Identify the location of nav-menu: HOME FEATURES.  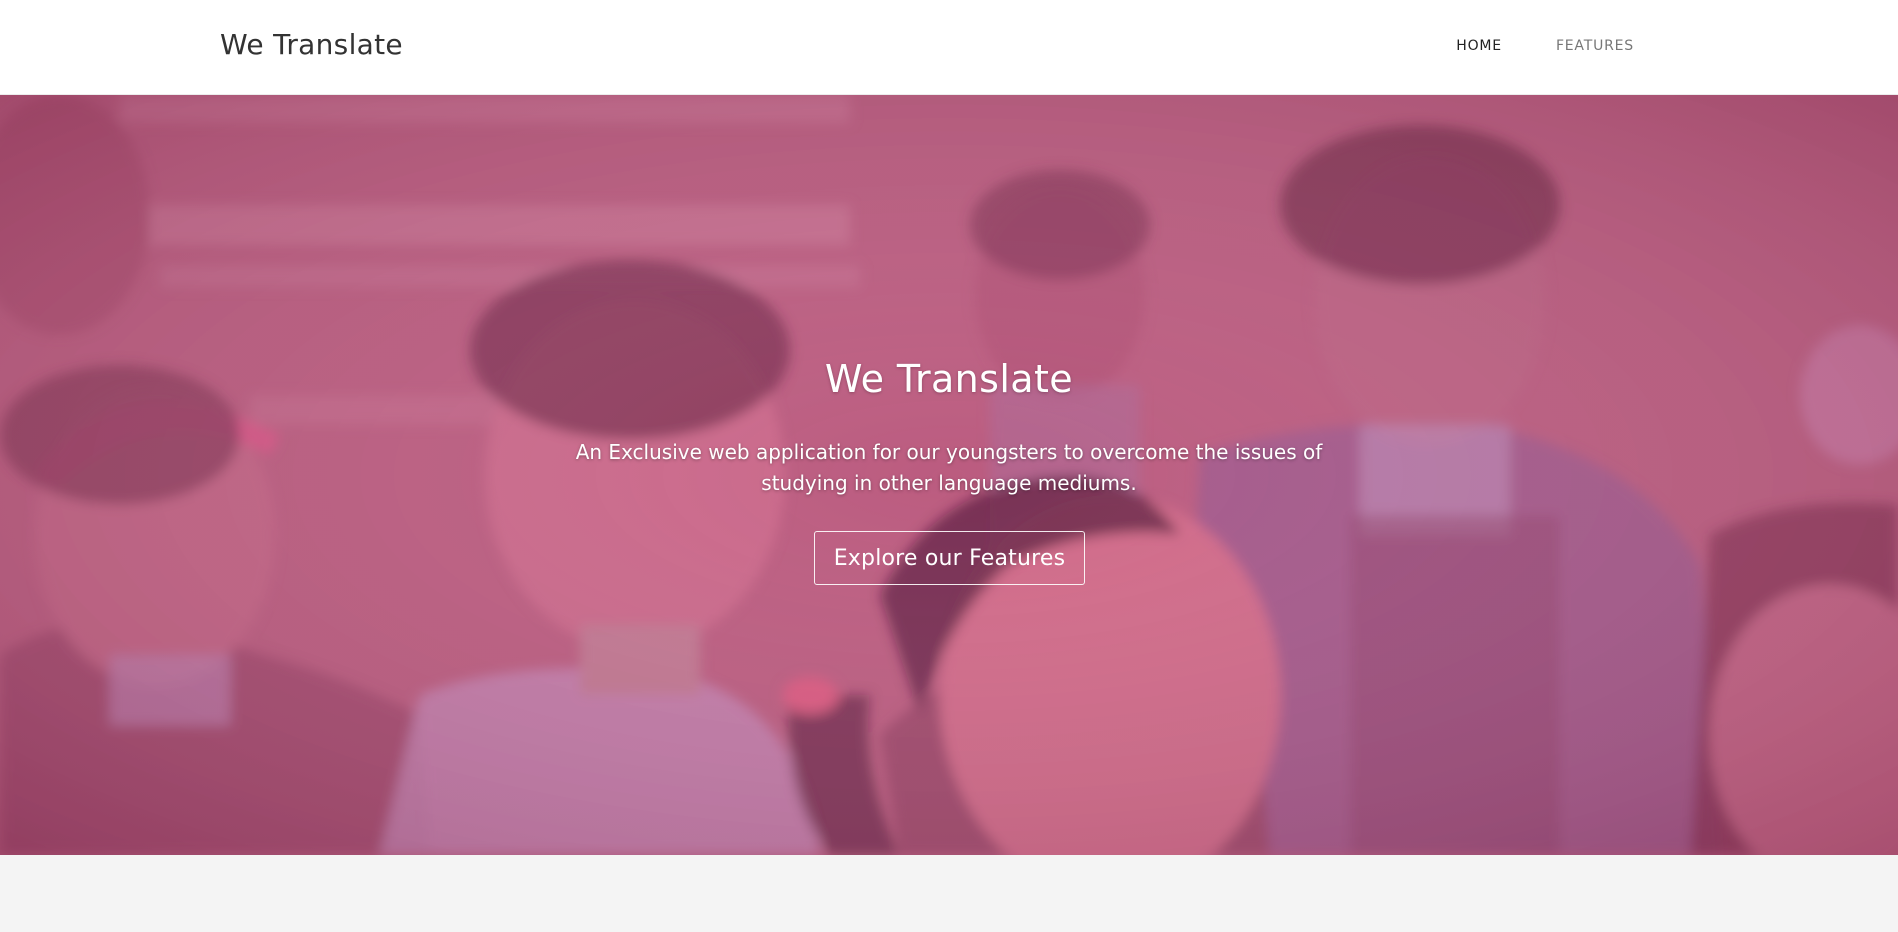
(1545, 46).